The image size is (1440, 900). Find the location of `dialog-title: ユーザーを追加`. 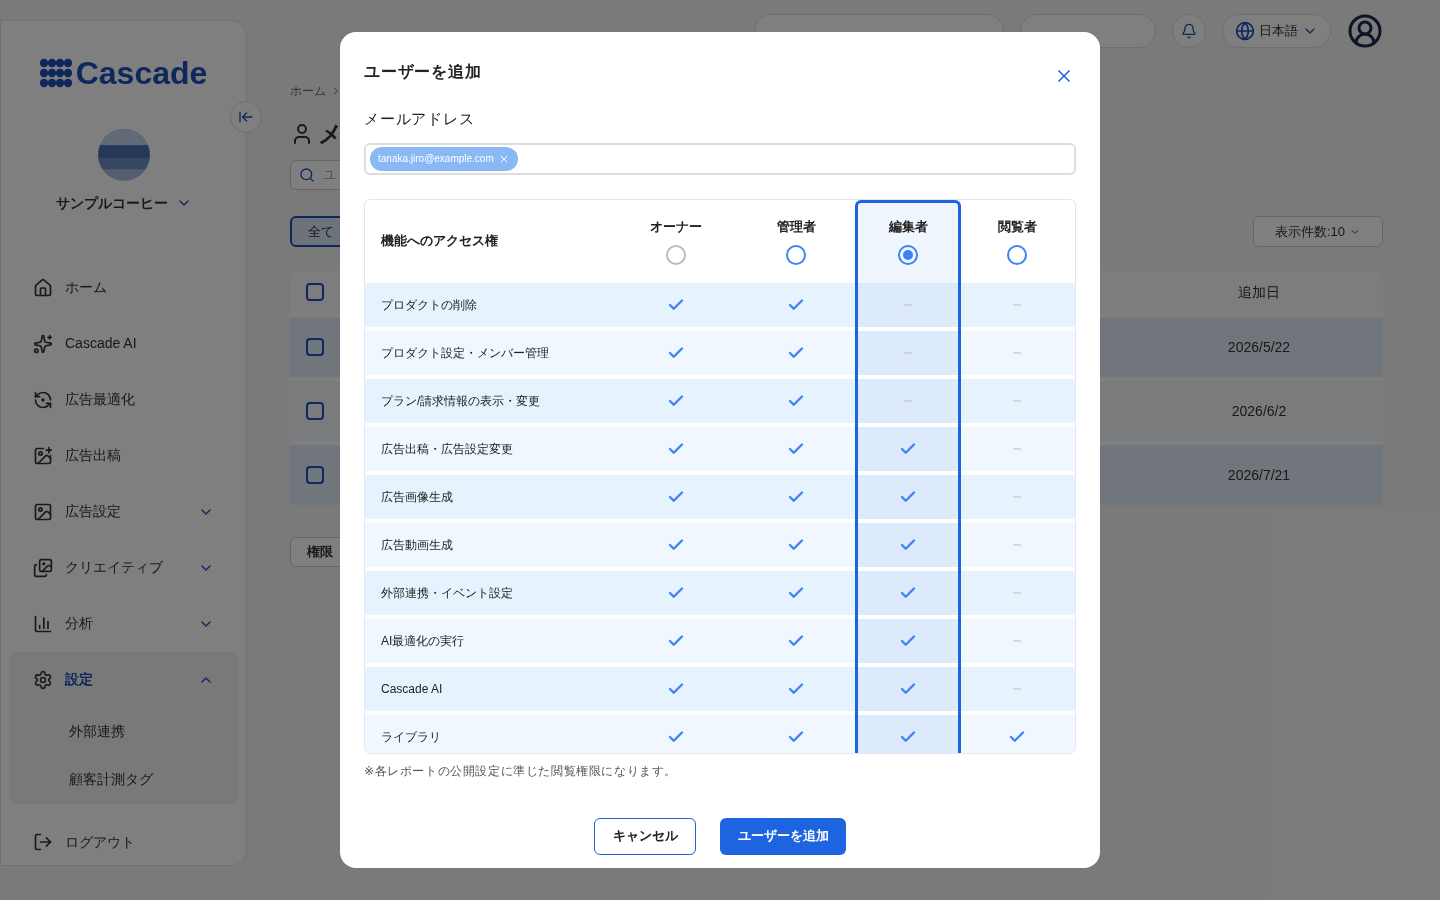

dialog-title: ユーザーを追加 is located at coordinates (423, 72).